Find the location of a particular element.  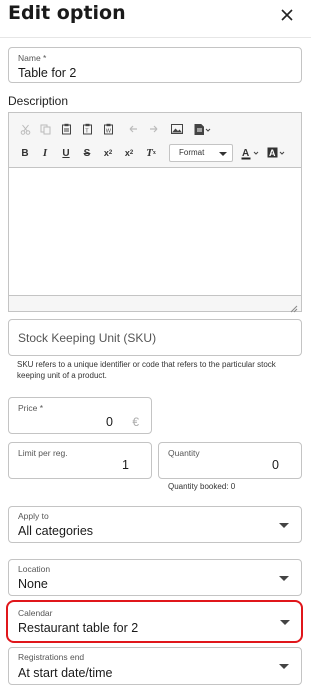

quantity-booked-text: Quantity booked: 0 is located at coordinates (202, 486).